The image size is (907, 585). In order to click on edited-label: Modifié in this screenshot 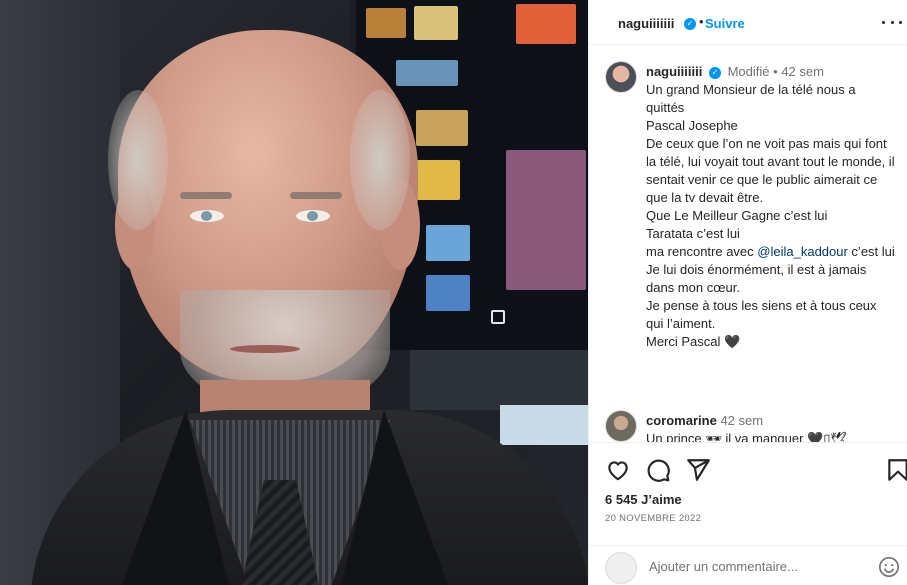, I will do `click(748, 71)`.